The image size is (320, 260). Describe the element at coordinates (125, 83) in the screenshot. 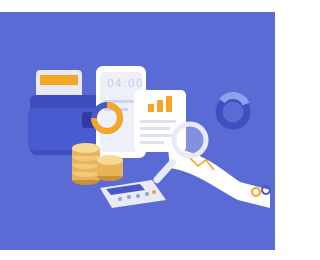

I see `phone-clock: 04:00` at that location.